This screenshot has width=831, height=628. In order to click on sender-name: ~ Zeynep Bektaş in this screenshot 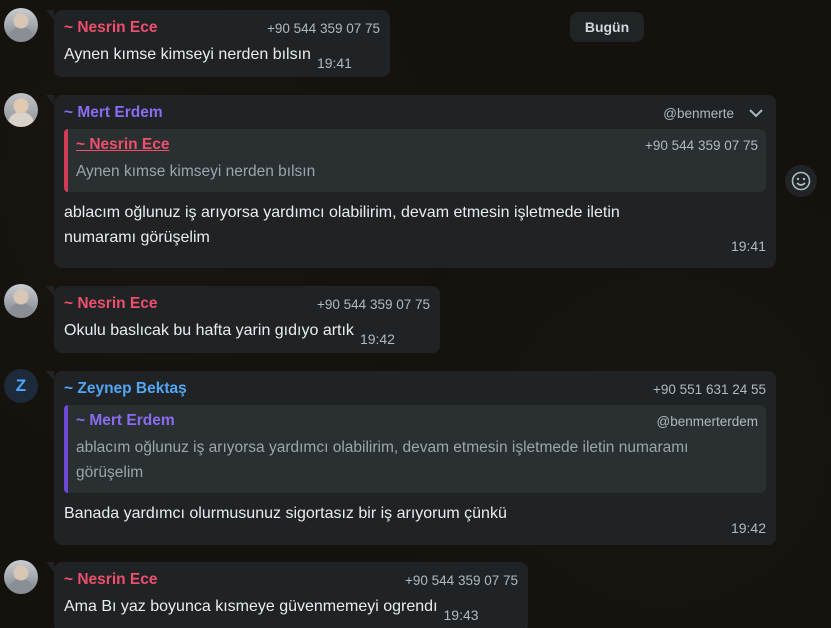, I will do `click(125, 389)`.